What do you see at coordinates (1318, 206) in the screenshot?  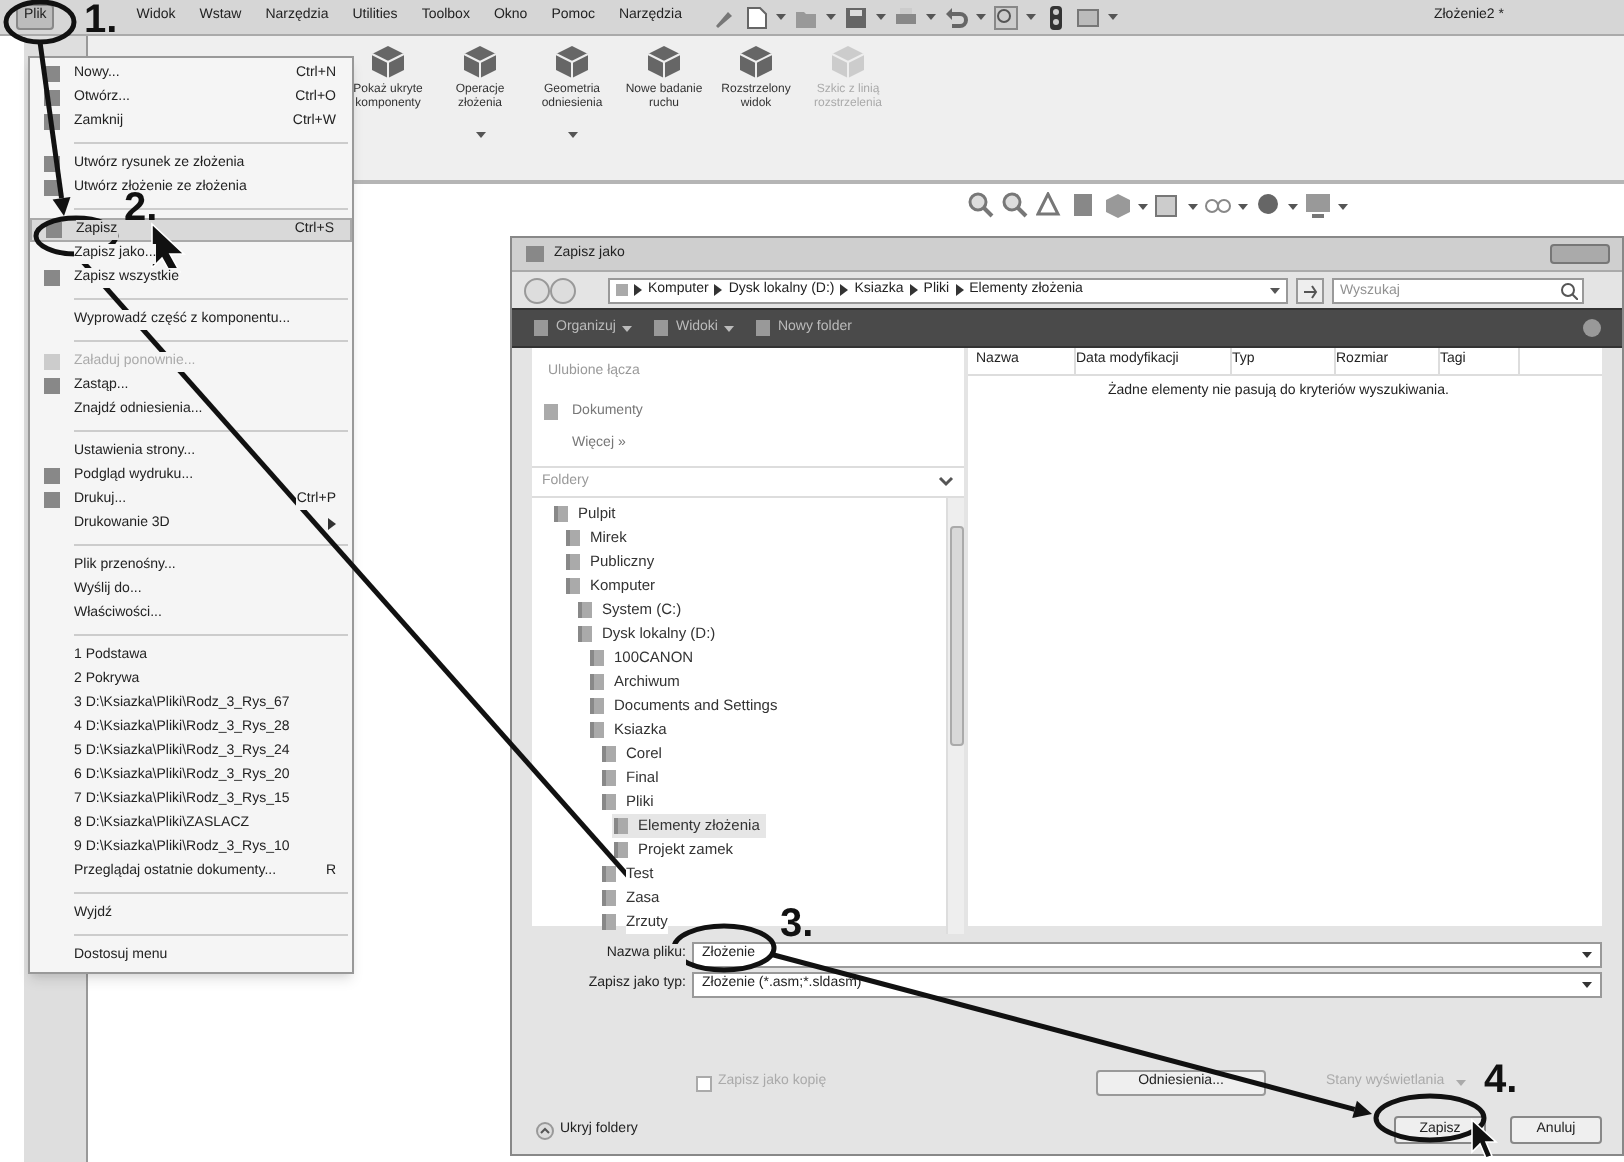 I see `monitor-icon` at bounding box center [1318, 206].